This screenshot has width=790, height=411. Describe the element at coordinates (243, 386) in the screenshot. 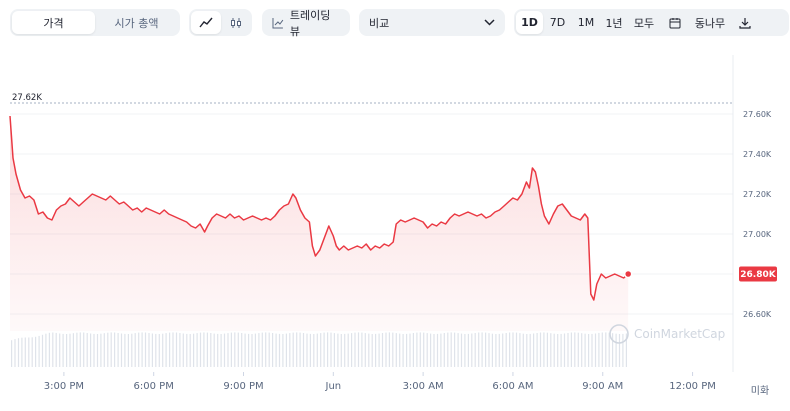

I see `x-tick-label: 9:00 PM` at that location.